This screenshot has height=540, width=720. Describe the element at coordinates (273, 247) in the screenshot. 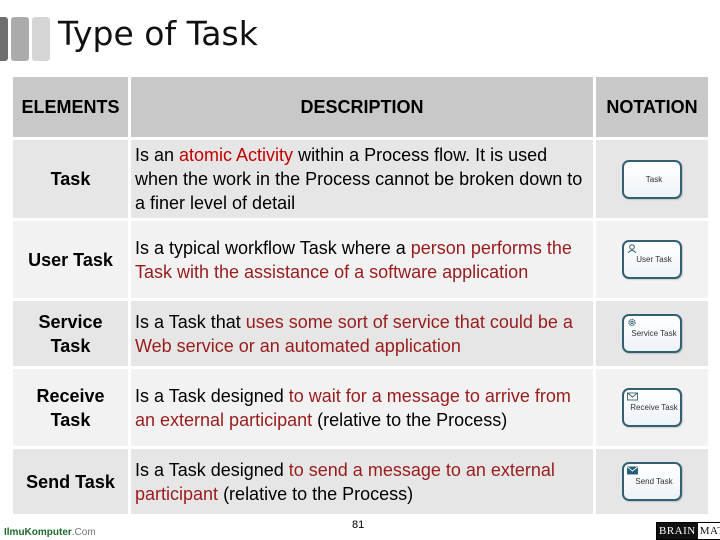

I see `description-text: Is a typical workflow Task where a` at that location.